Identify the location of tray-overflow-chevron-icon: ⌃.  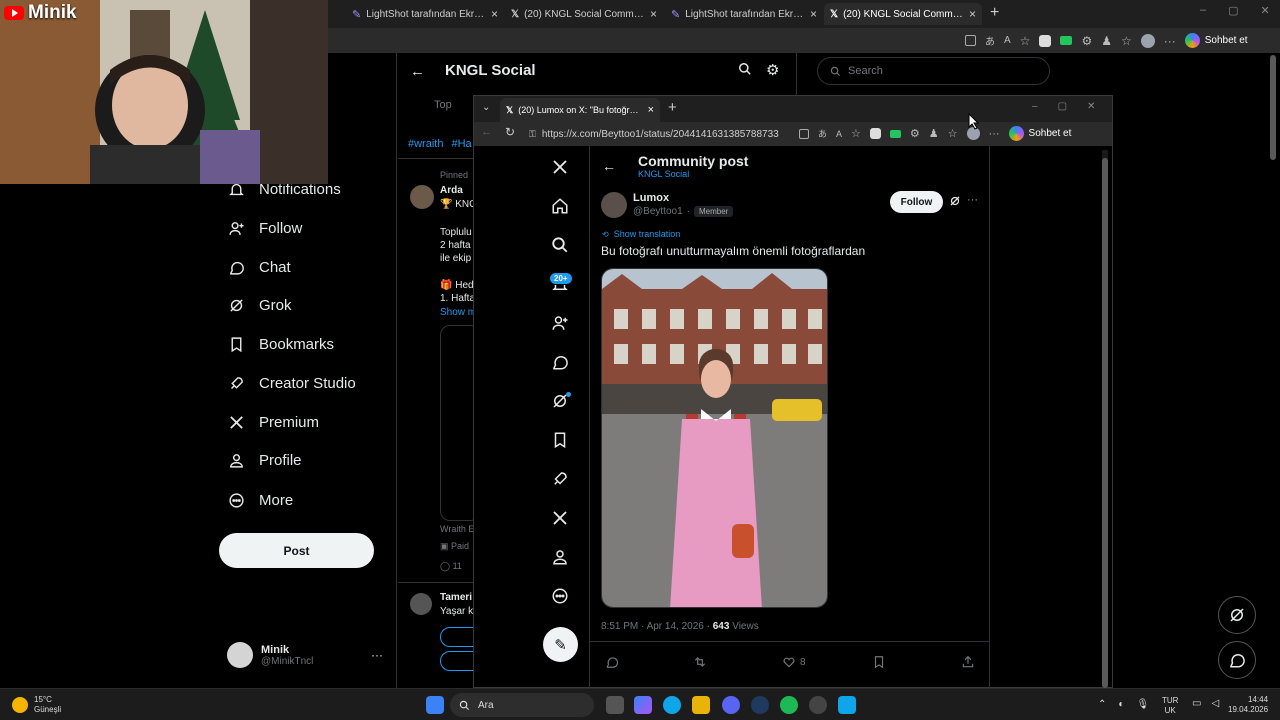
(1102, 704).